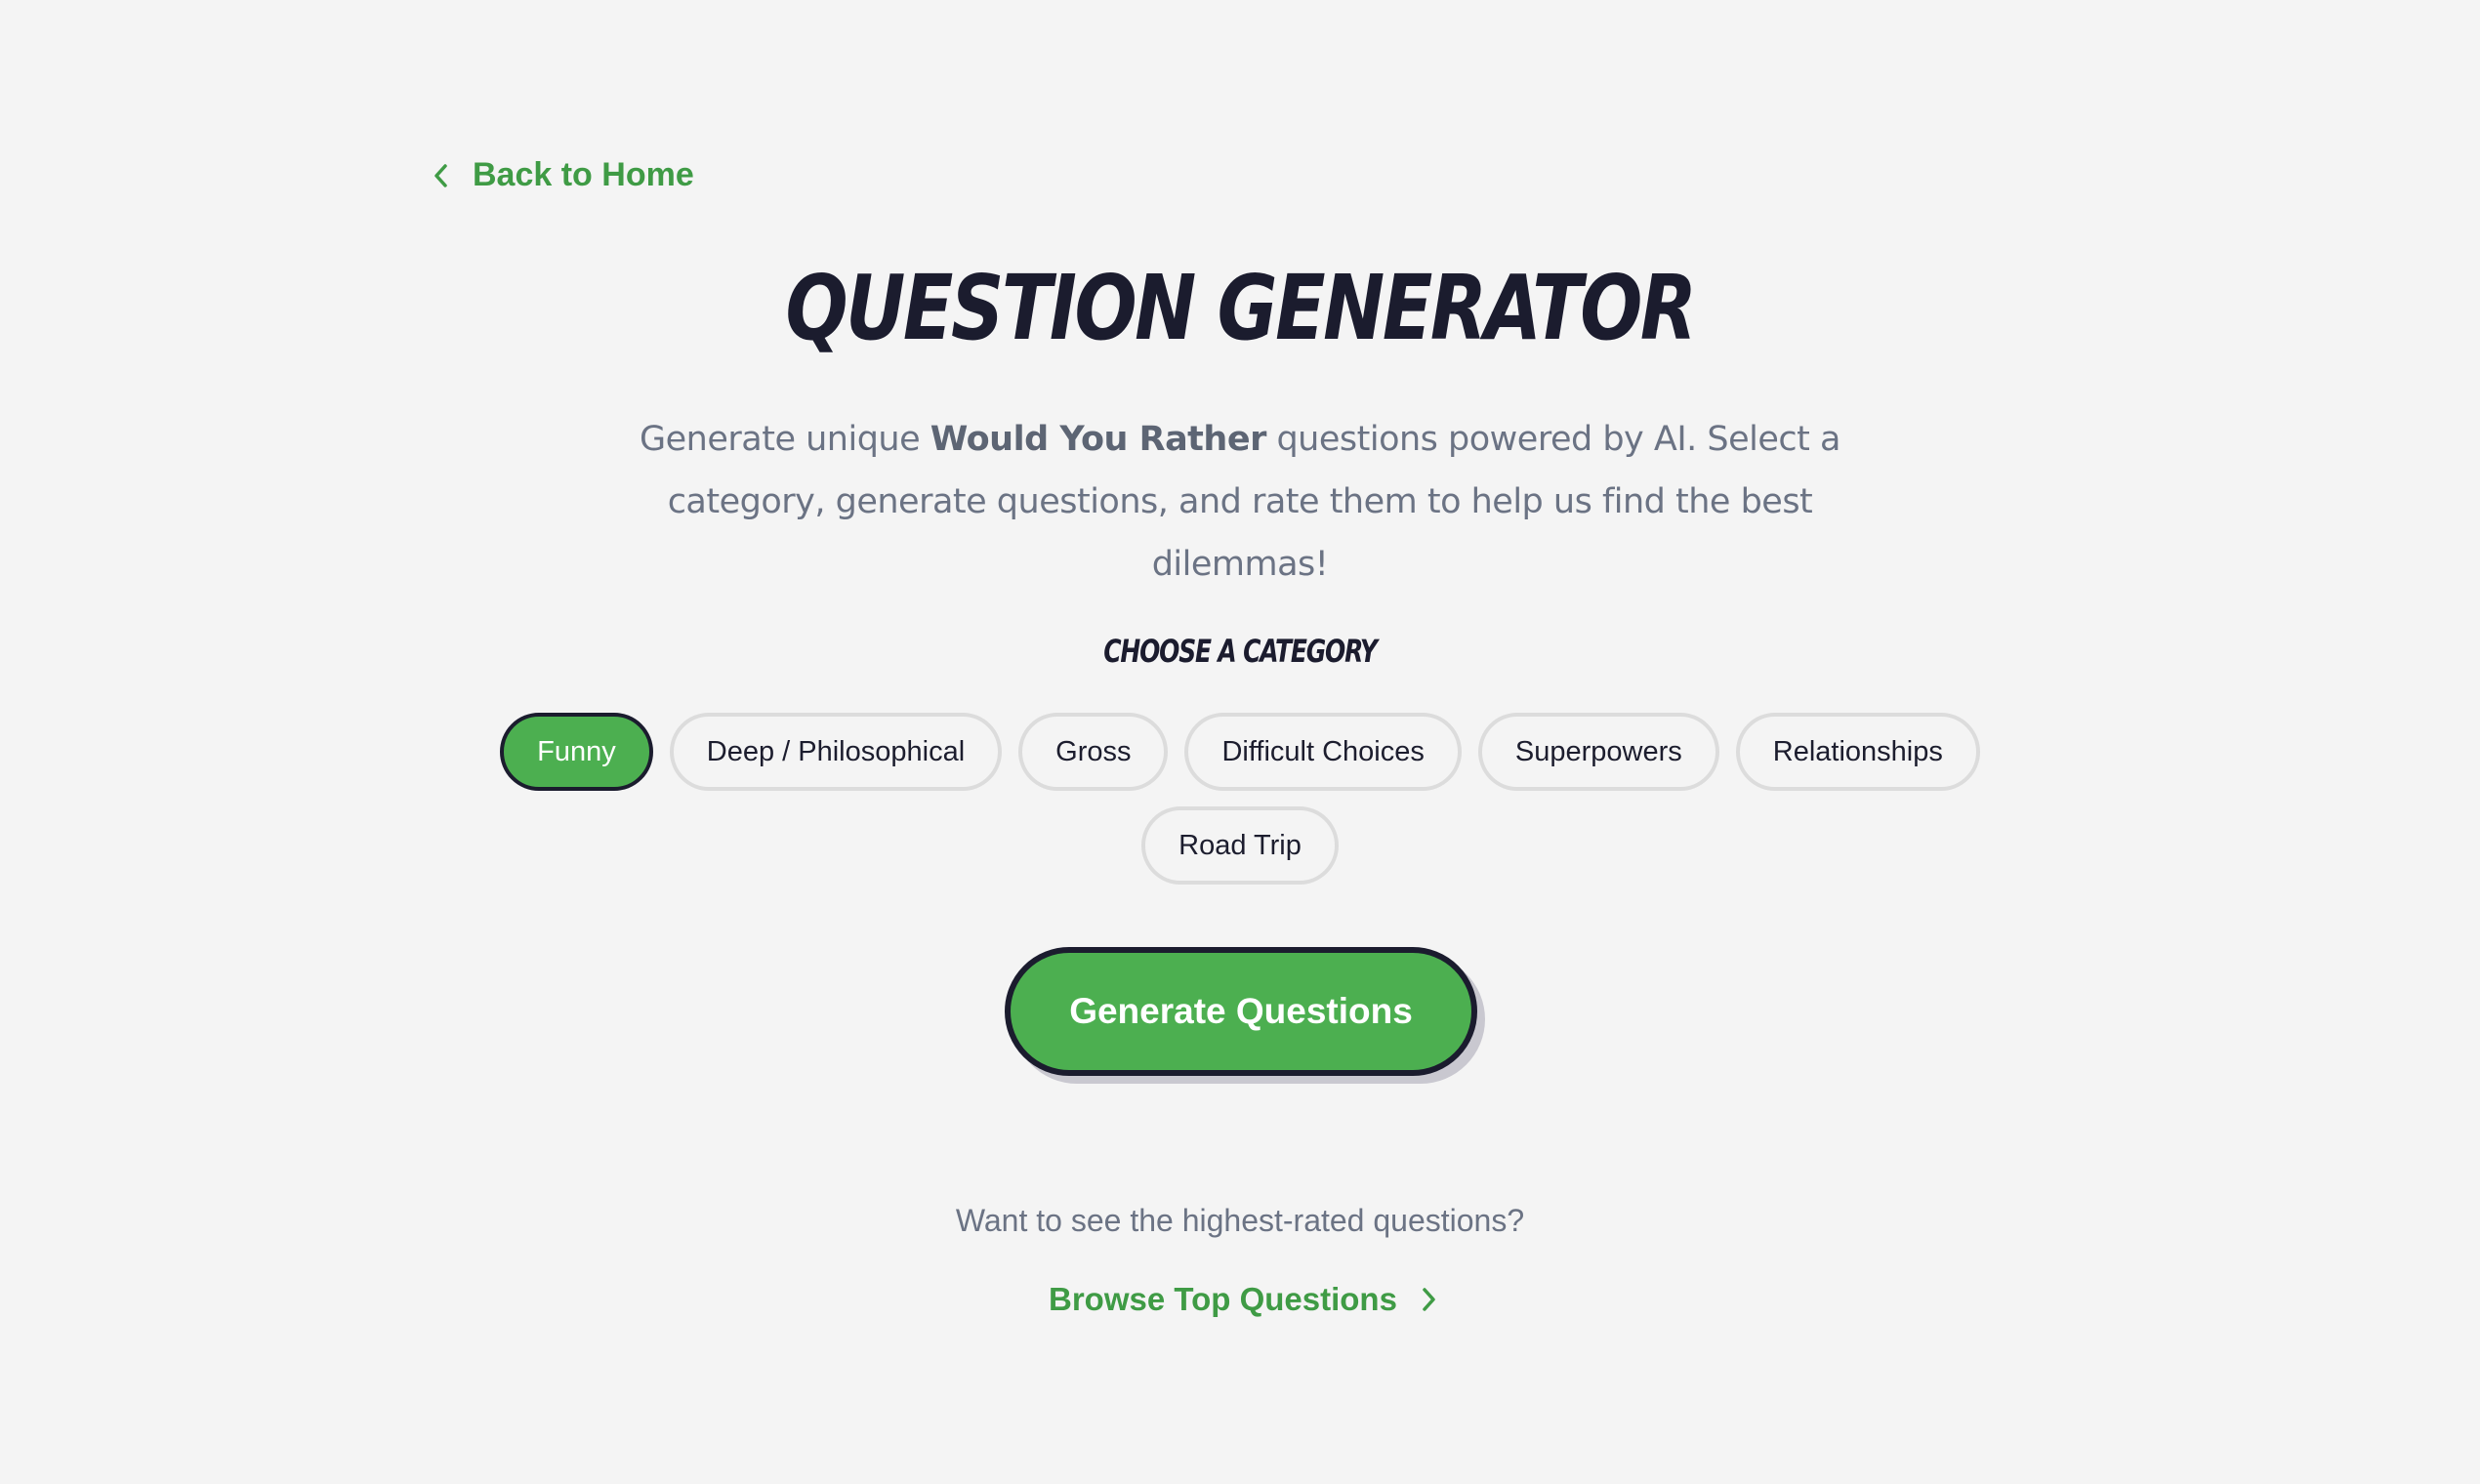 The height and width of the screenshot is (1484, 2480). I want to click on subtitle-text-start: Generate unique, so click(785, 440).